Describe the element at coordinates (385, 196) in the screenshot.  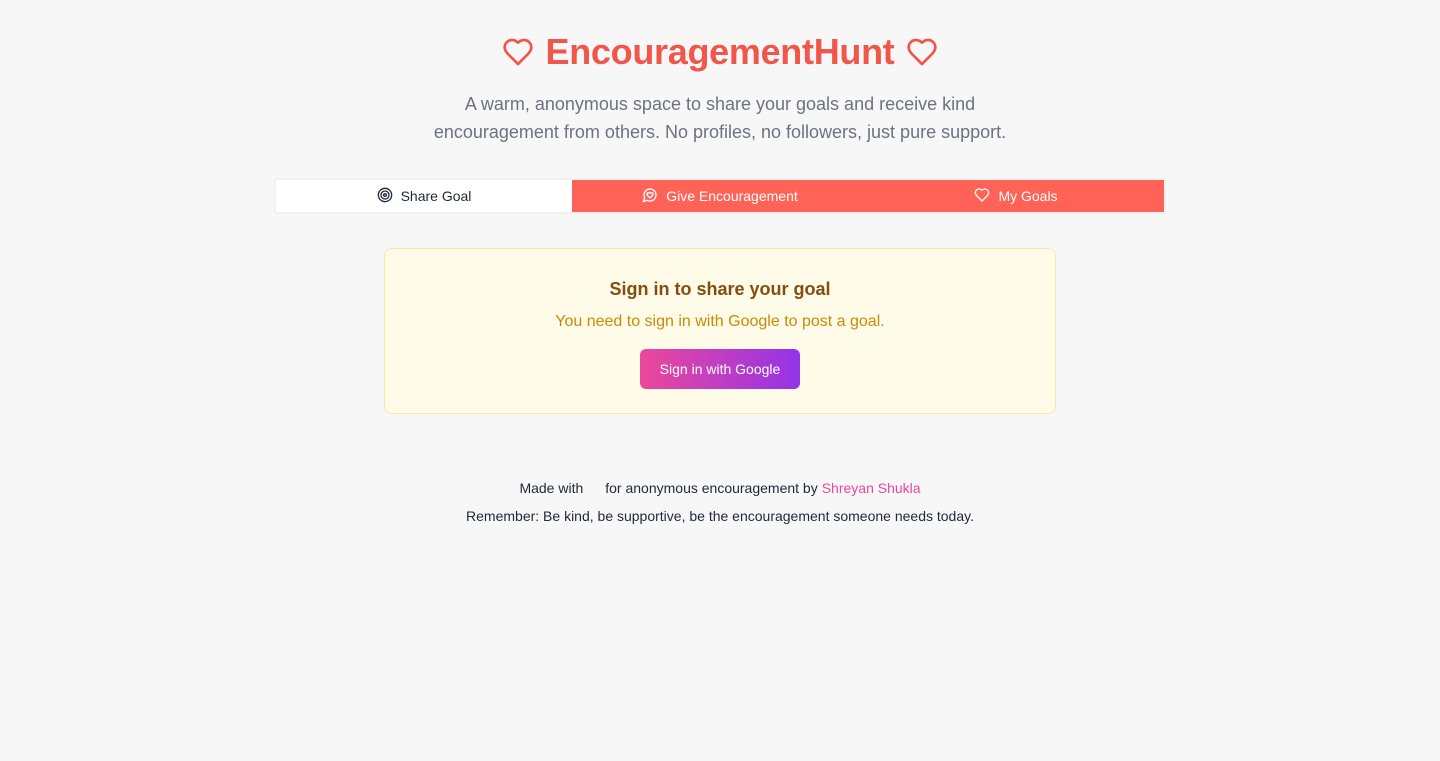
I see `target-icon` at that location.